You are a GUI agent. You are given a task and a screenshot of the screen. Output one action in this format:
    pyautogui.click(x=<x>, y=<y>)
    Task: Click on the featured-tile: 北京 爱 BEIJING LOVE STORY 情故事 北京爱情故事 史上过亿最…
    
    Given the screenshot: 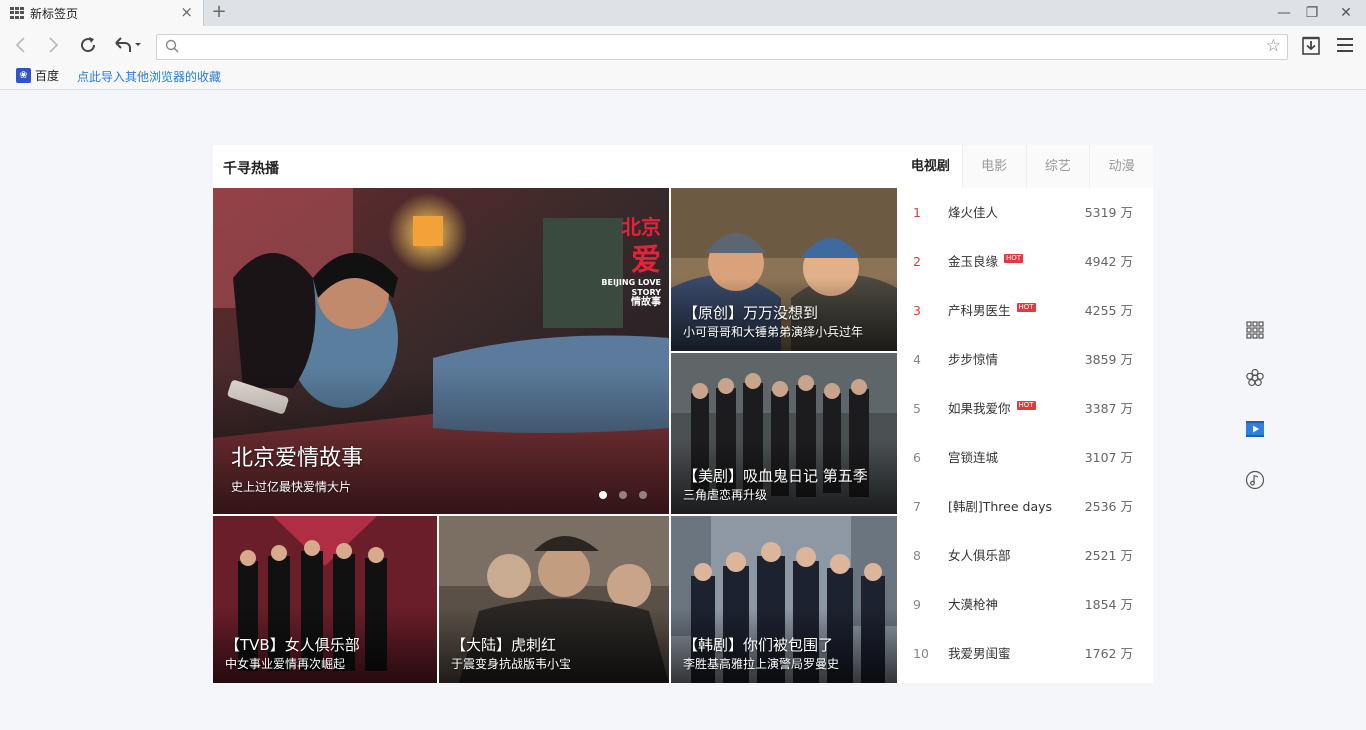 What is the action you would take?
    pyautogui.click(x=441, y=351)
    